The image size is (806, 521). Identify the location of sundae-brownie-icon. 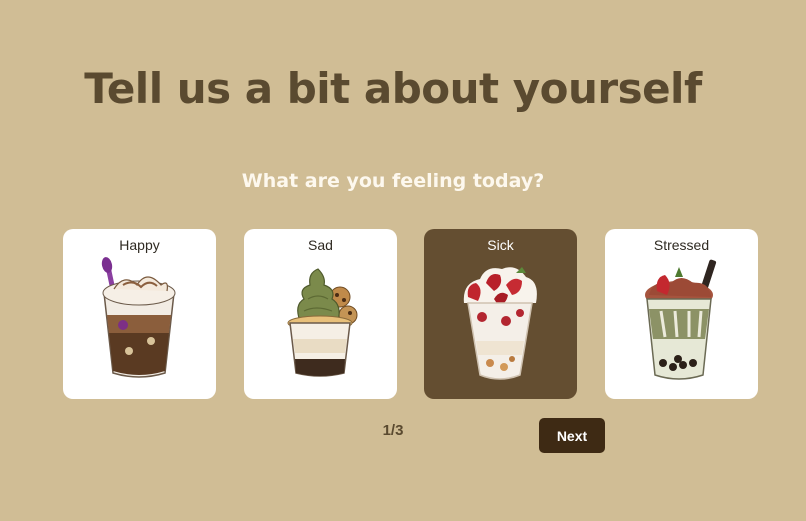
(138, 317).